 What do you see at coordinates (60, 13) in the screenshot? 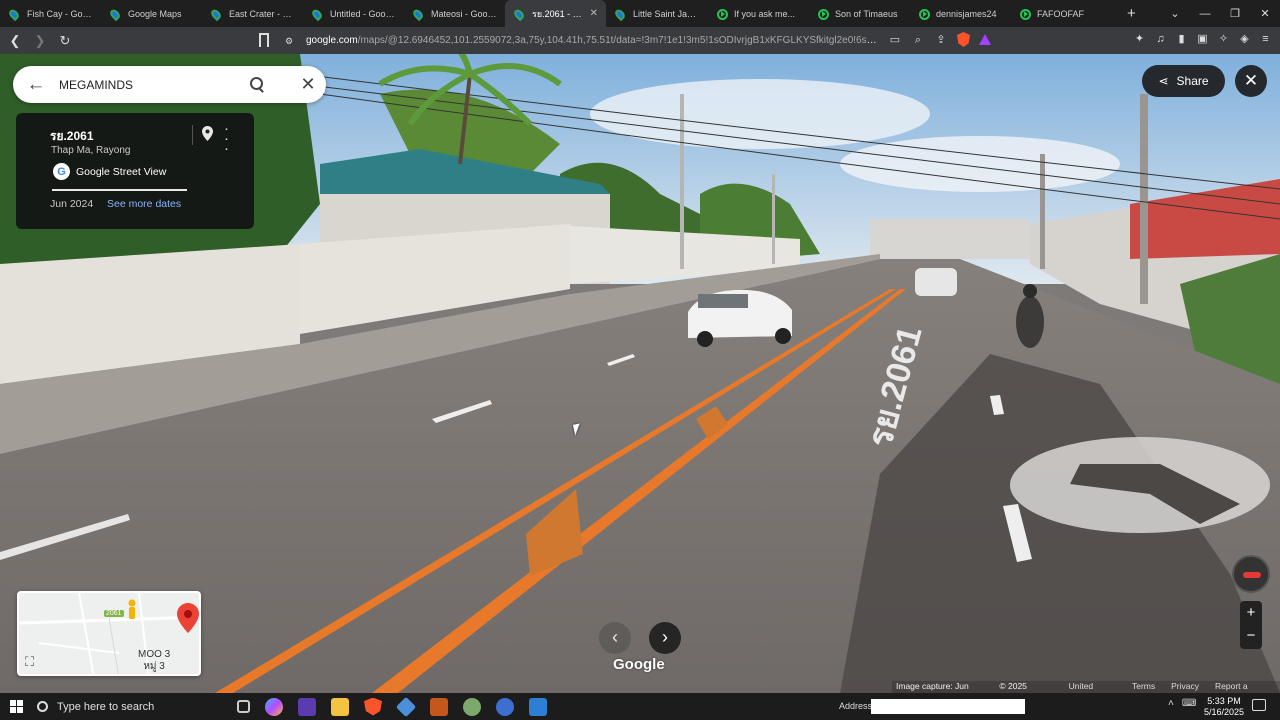
I see `tab-title: Fish Cay - Google M` at bounding box center [60, 13].